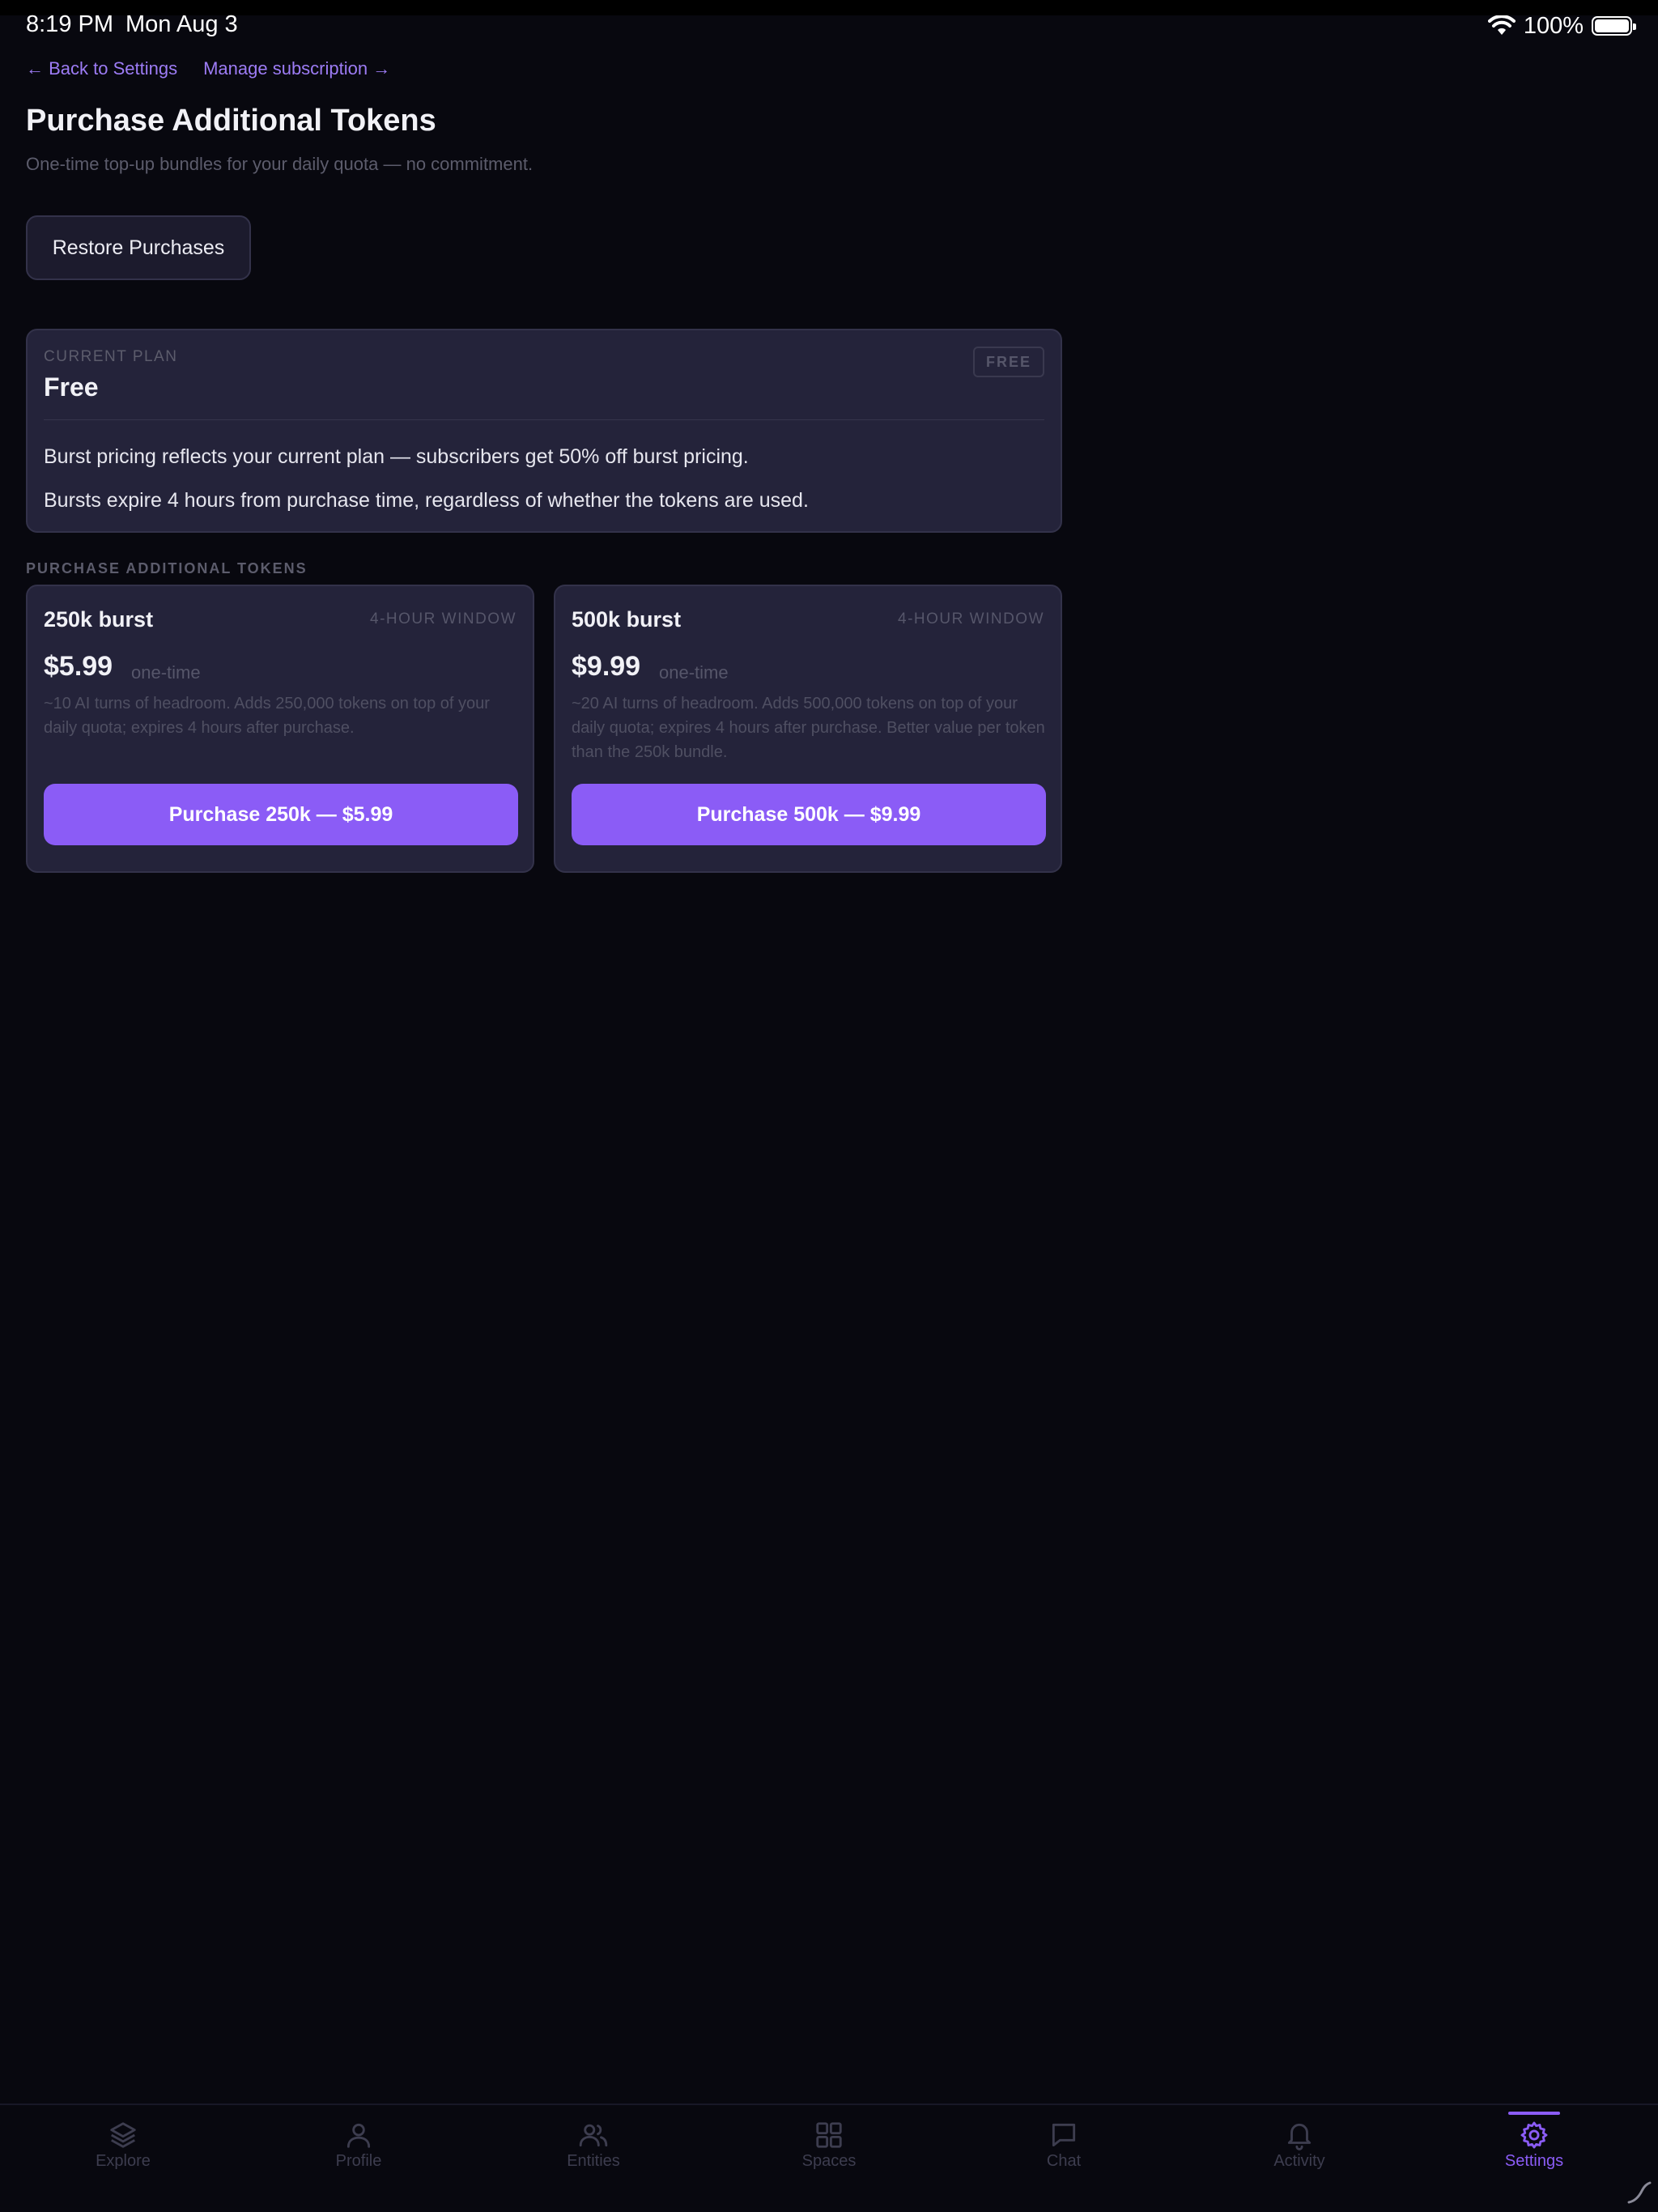 This screenshot has height=2212, width=1658. I want to click on tab-explore: Explore, so click(123, 2149).